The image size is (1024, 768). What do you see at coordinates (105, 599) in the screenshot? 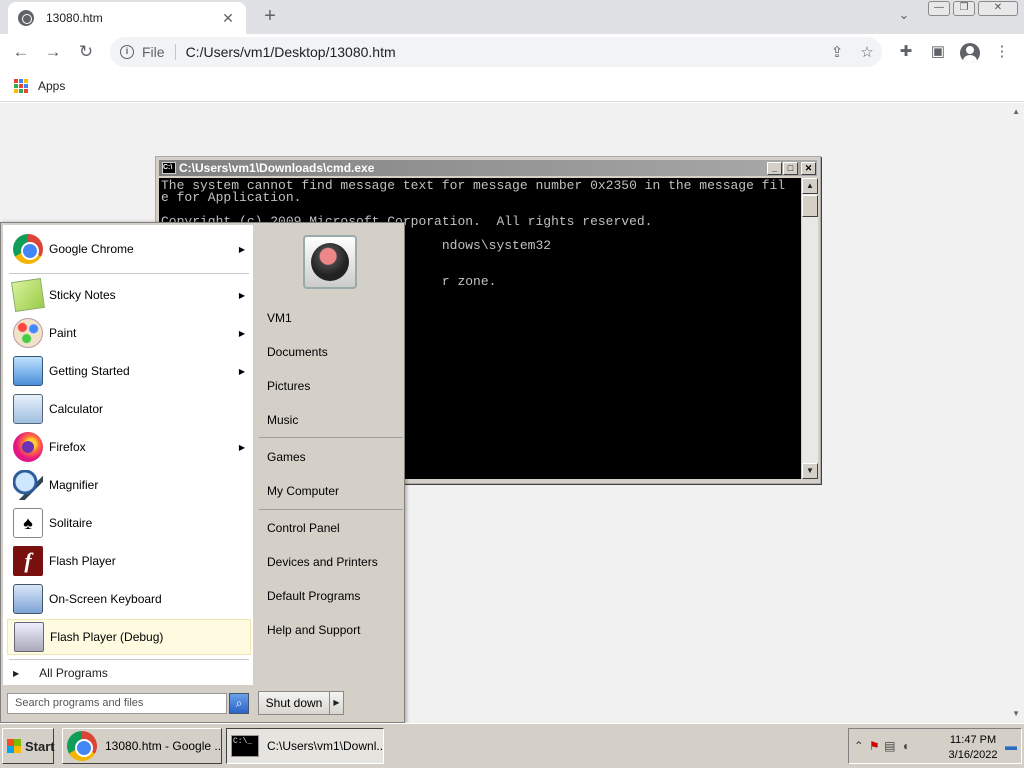
I see `start-item-label: On-Screen Keyboard` at bounding box center [105, 599].